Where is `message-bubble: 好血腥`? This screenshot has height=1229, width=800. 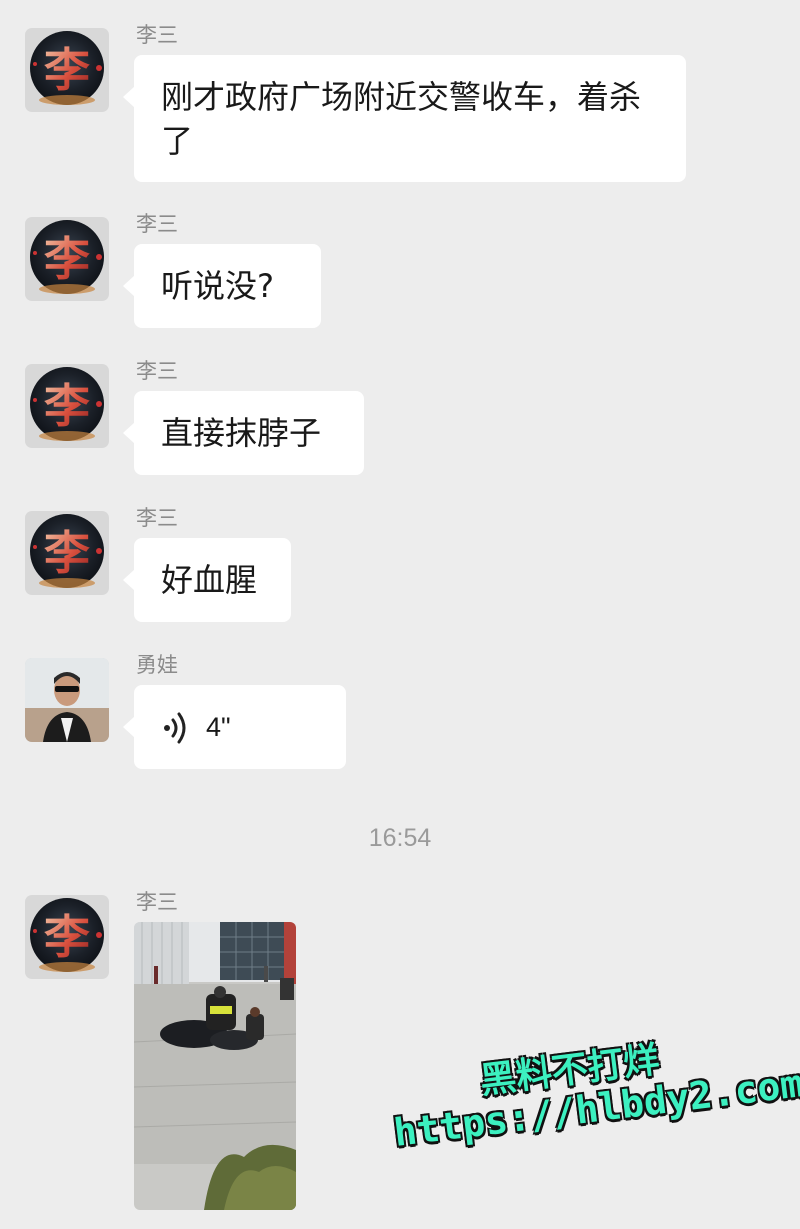
message-bubble: 好血腥 is located at coordinates (207, 580).